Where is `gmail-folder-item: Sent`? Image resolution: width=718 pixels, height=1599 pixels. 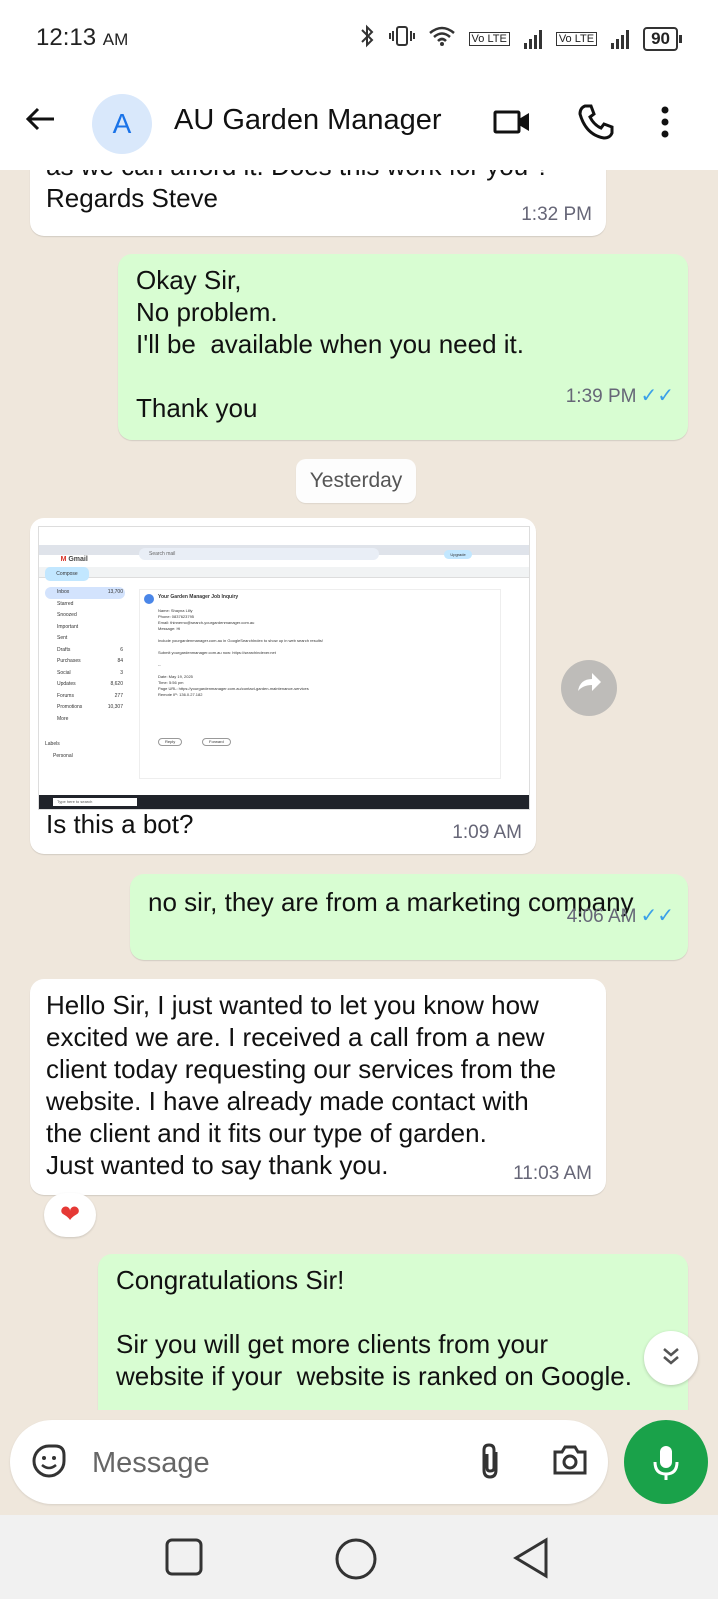 gmail-folder-item: Sent is located at coordinates (85, 639).